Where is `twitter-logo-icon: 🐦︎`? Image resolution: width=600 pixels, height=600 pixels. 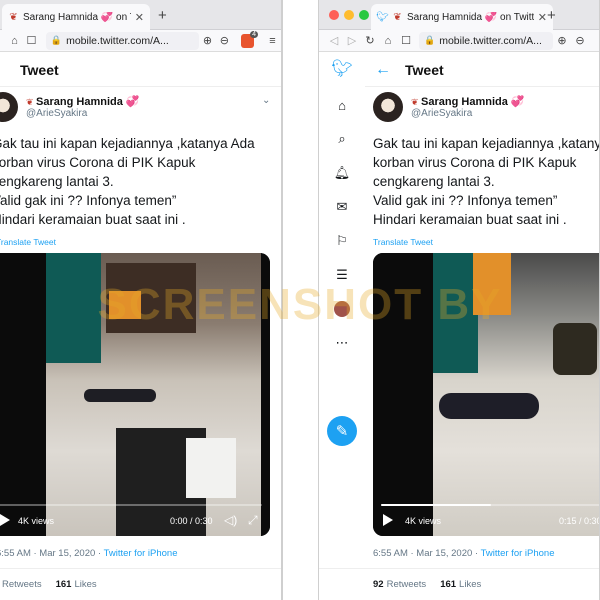
twitter-logo-icon: 🐦︎ is located at coordinates (342, 69).